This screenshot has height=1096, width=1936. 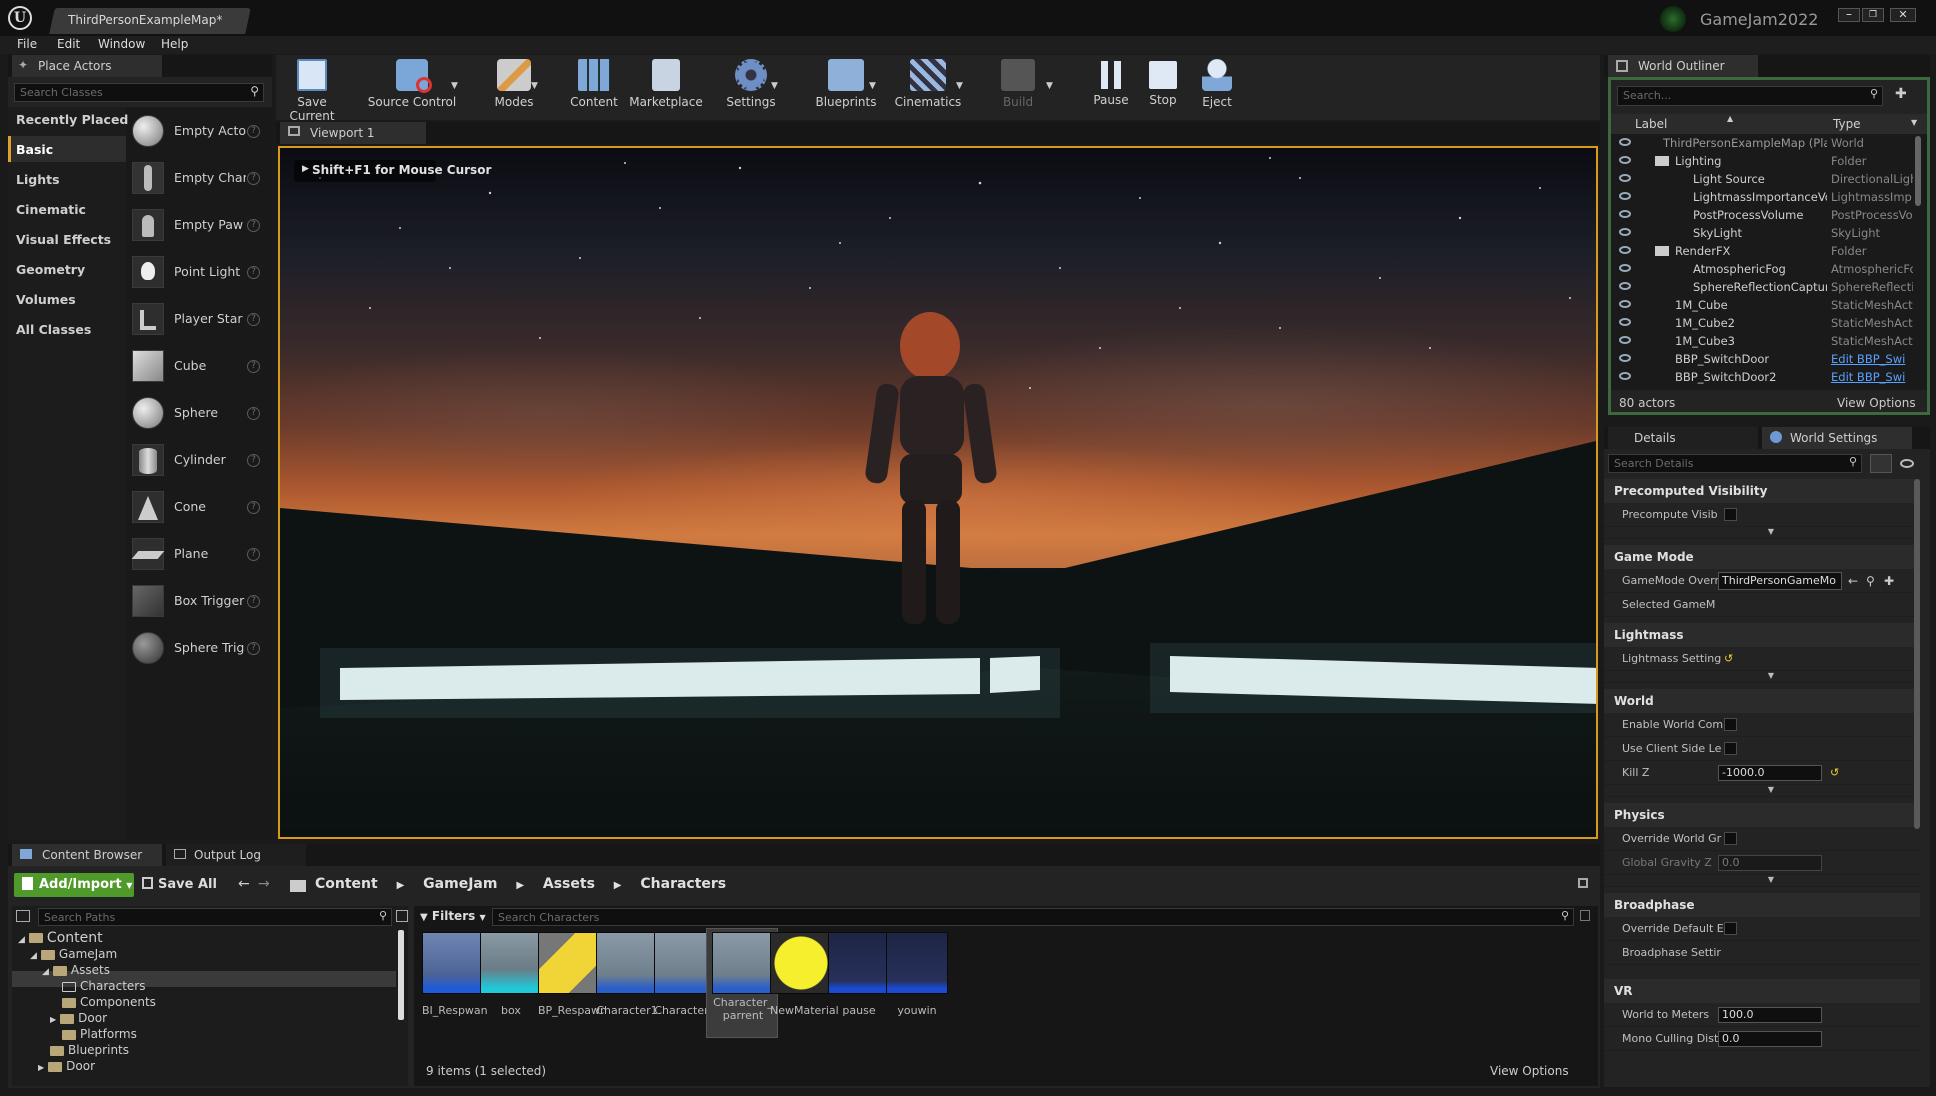 I want to click on property-matrix-icon, so click(x=1881, y=463).